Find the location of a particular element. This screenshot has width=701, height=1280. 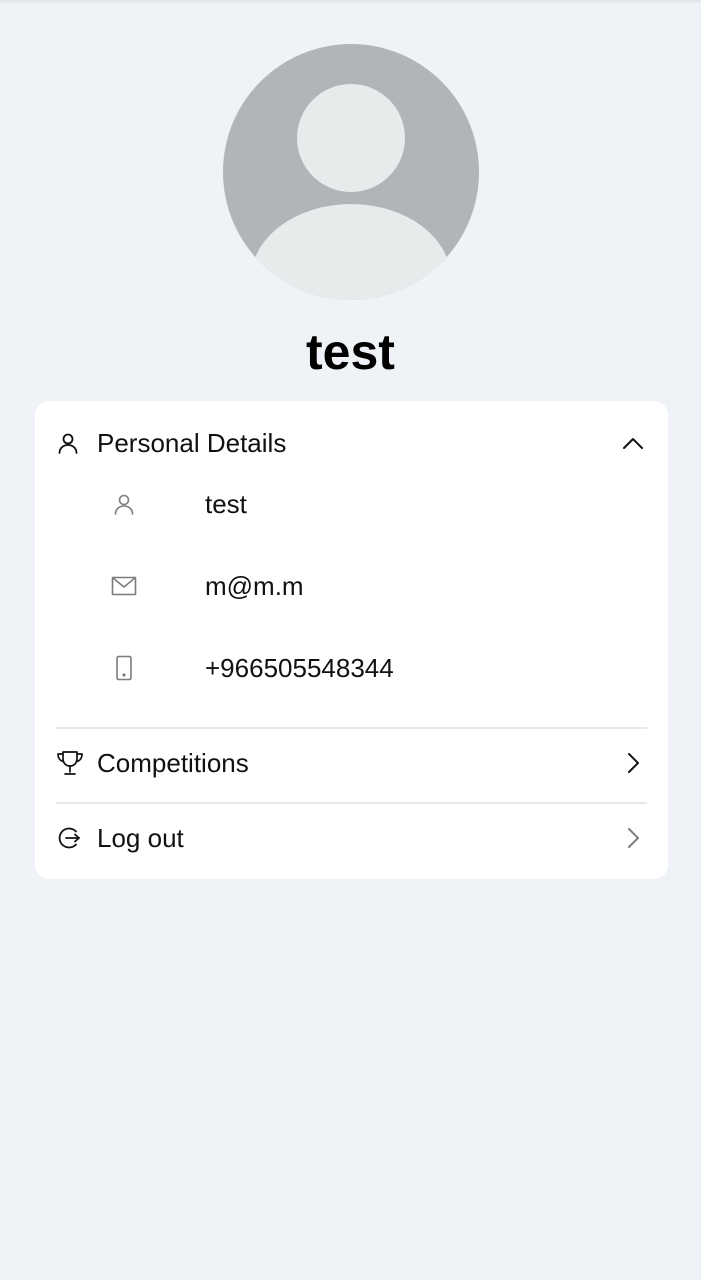

detail-phone-row: +966505548344 is located at coordinates (359, 668).